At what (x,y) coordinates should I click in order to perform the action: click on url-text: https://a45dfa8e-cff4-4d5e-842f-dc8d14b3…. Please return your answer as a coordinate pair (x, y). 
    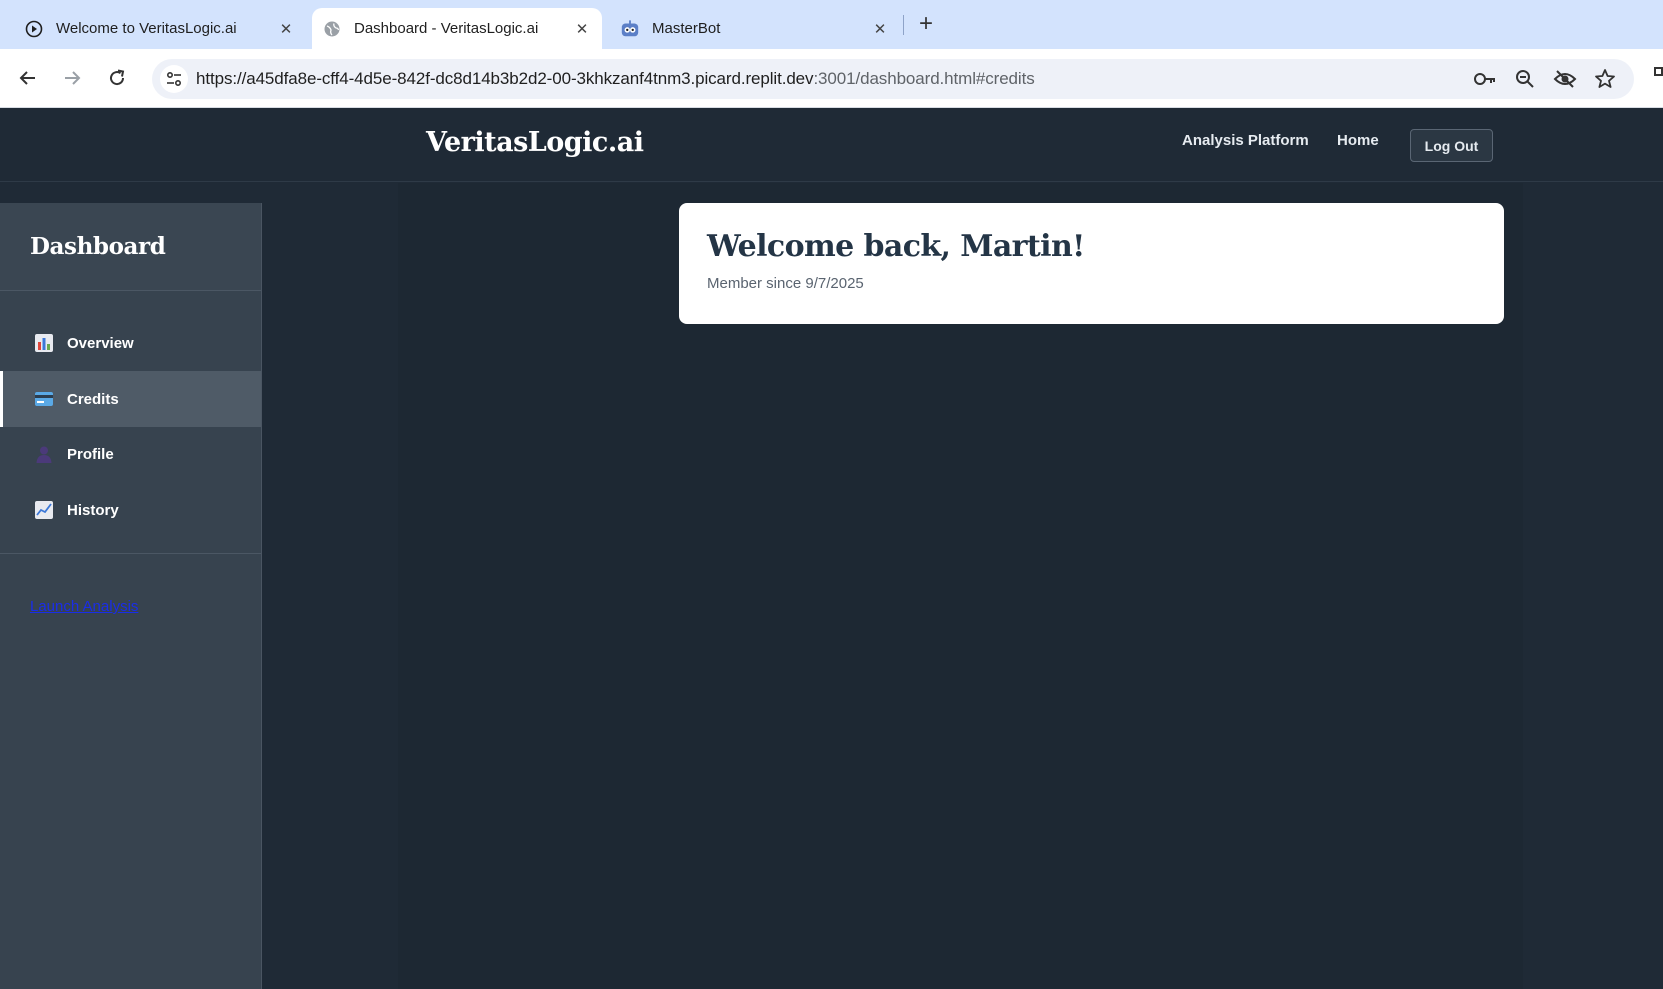
    Looking at the image, I should click on (615, 79).